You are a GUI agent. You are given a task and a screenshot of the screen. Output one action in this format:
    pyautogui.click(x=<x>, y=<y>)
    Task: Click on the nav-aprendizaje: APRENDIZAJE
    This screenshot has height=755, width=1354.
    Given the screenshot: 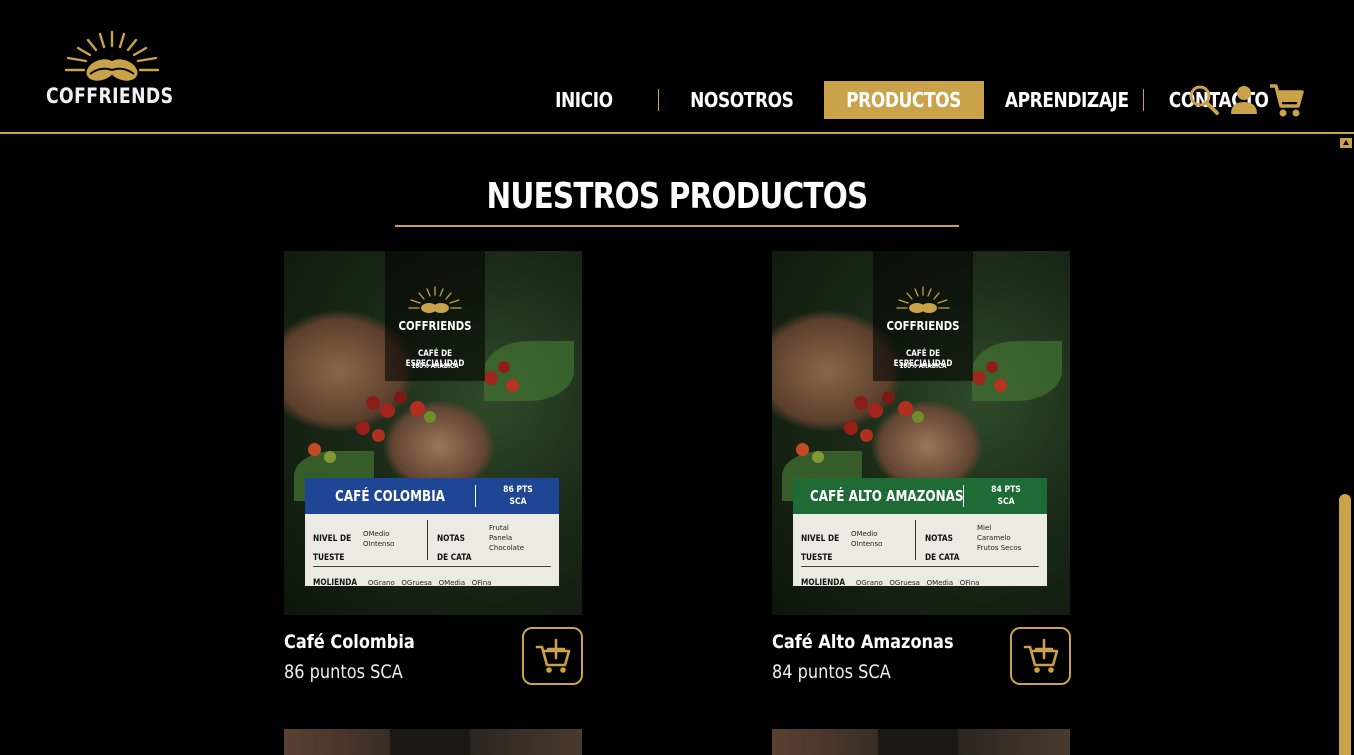 What is the action you would take?
    pyautogui.click(x=1066, y=100)
    